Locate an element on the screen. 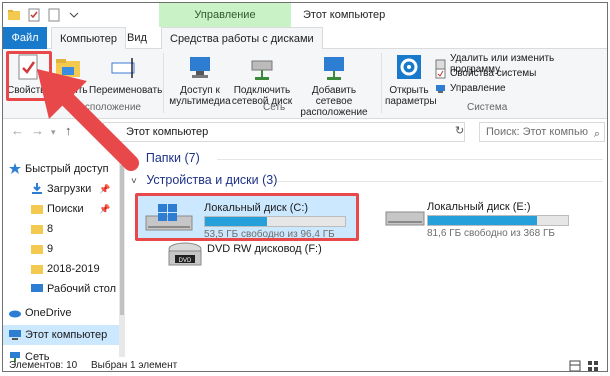  map-network-drive-button: Подключить сетевой диск is located at coordinates (262, 80).